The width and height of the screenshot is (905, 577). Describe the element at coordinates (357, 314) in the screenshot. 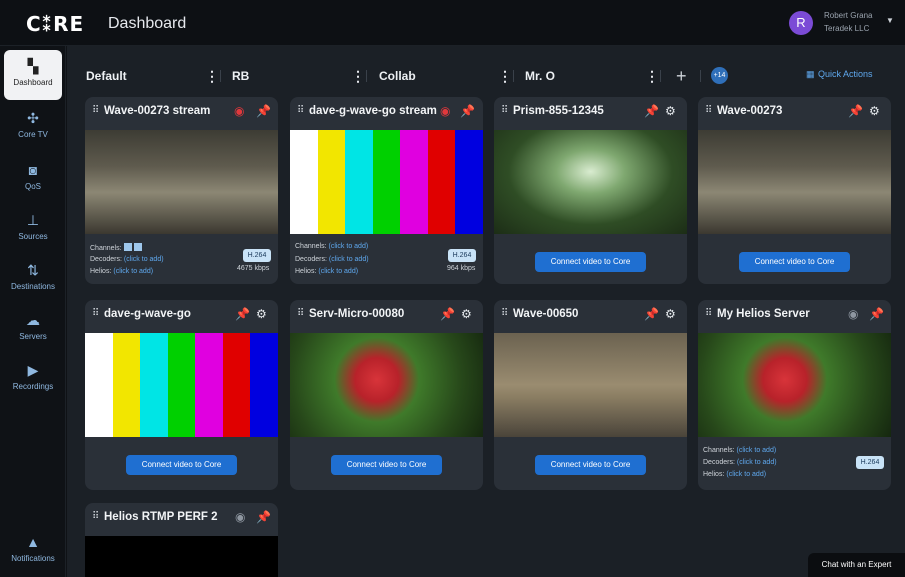

I see `card-title: Serv-Micro-00080` at that location.